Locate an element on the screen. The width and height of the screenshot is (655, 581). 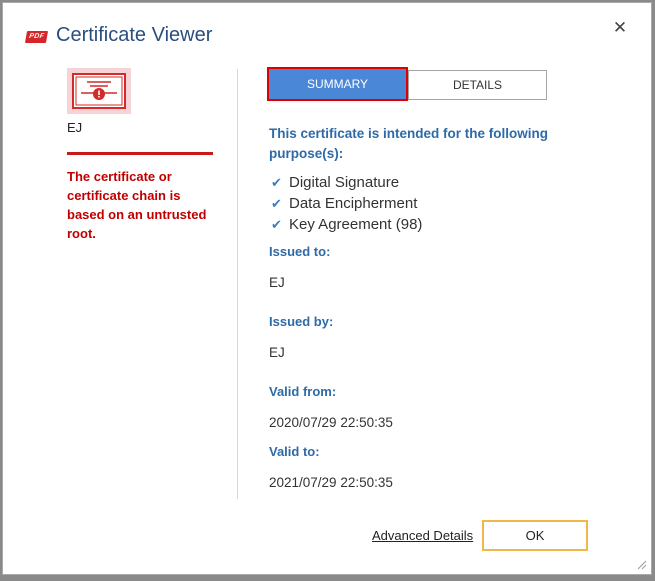
valid-from-value: 2020/07/29 22:50:35 is located at coordinates (331, 422).